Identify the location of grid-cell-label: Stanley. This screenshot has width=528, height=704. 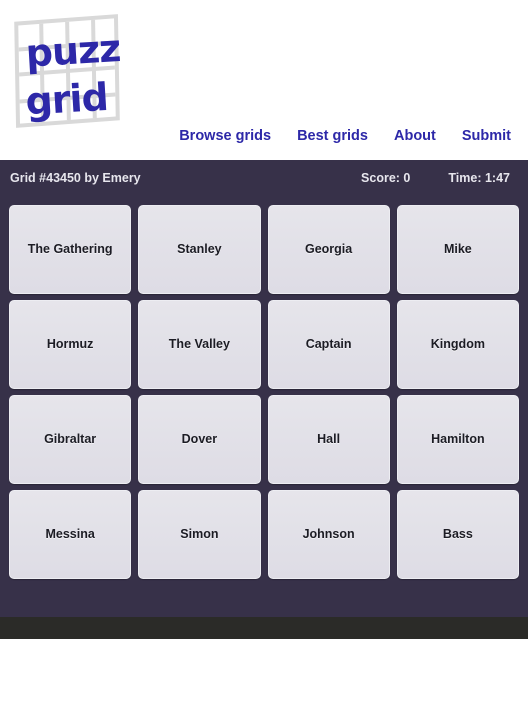
(199, 249).